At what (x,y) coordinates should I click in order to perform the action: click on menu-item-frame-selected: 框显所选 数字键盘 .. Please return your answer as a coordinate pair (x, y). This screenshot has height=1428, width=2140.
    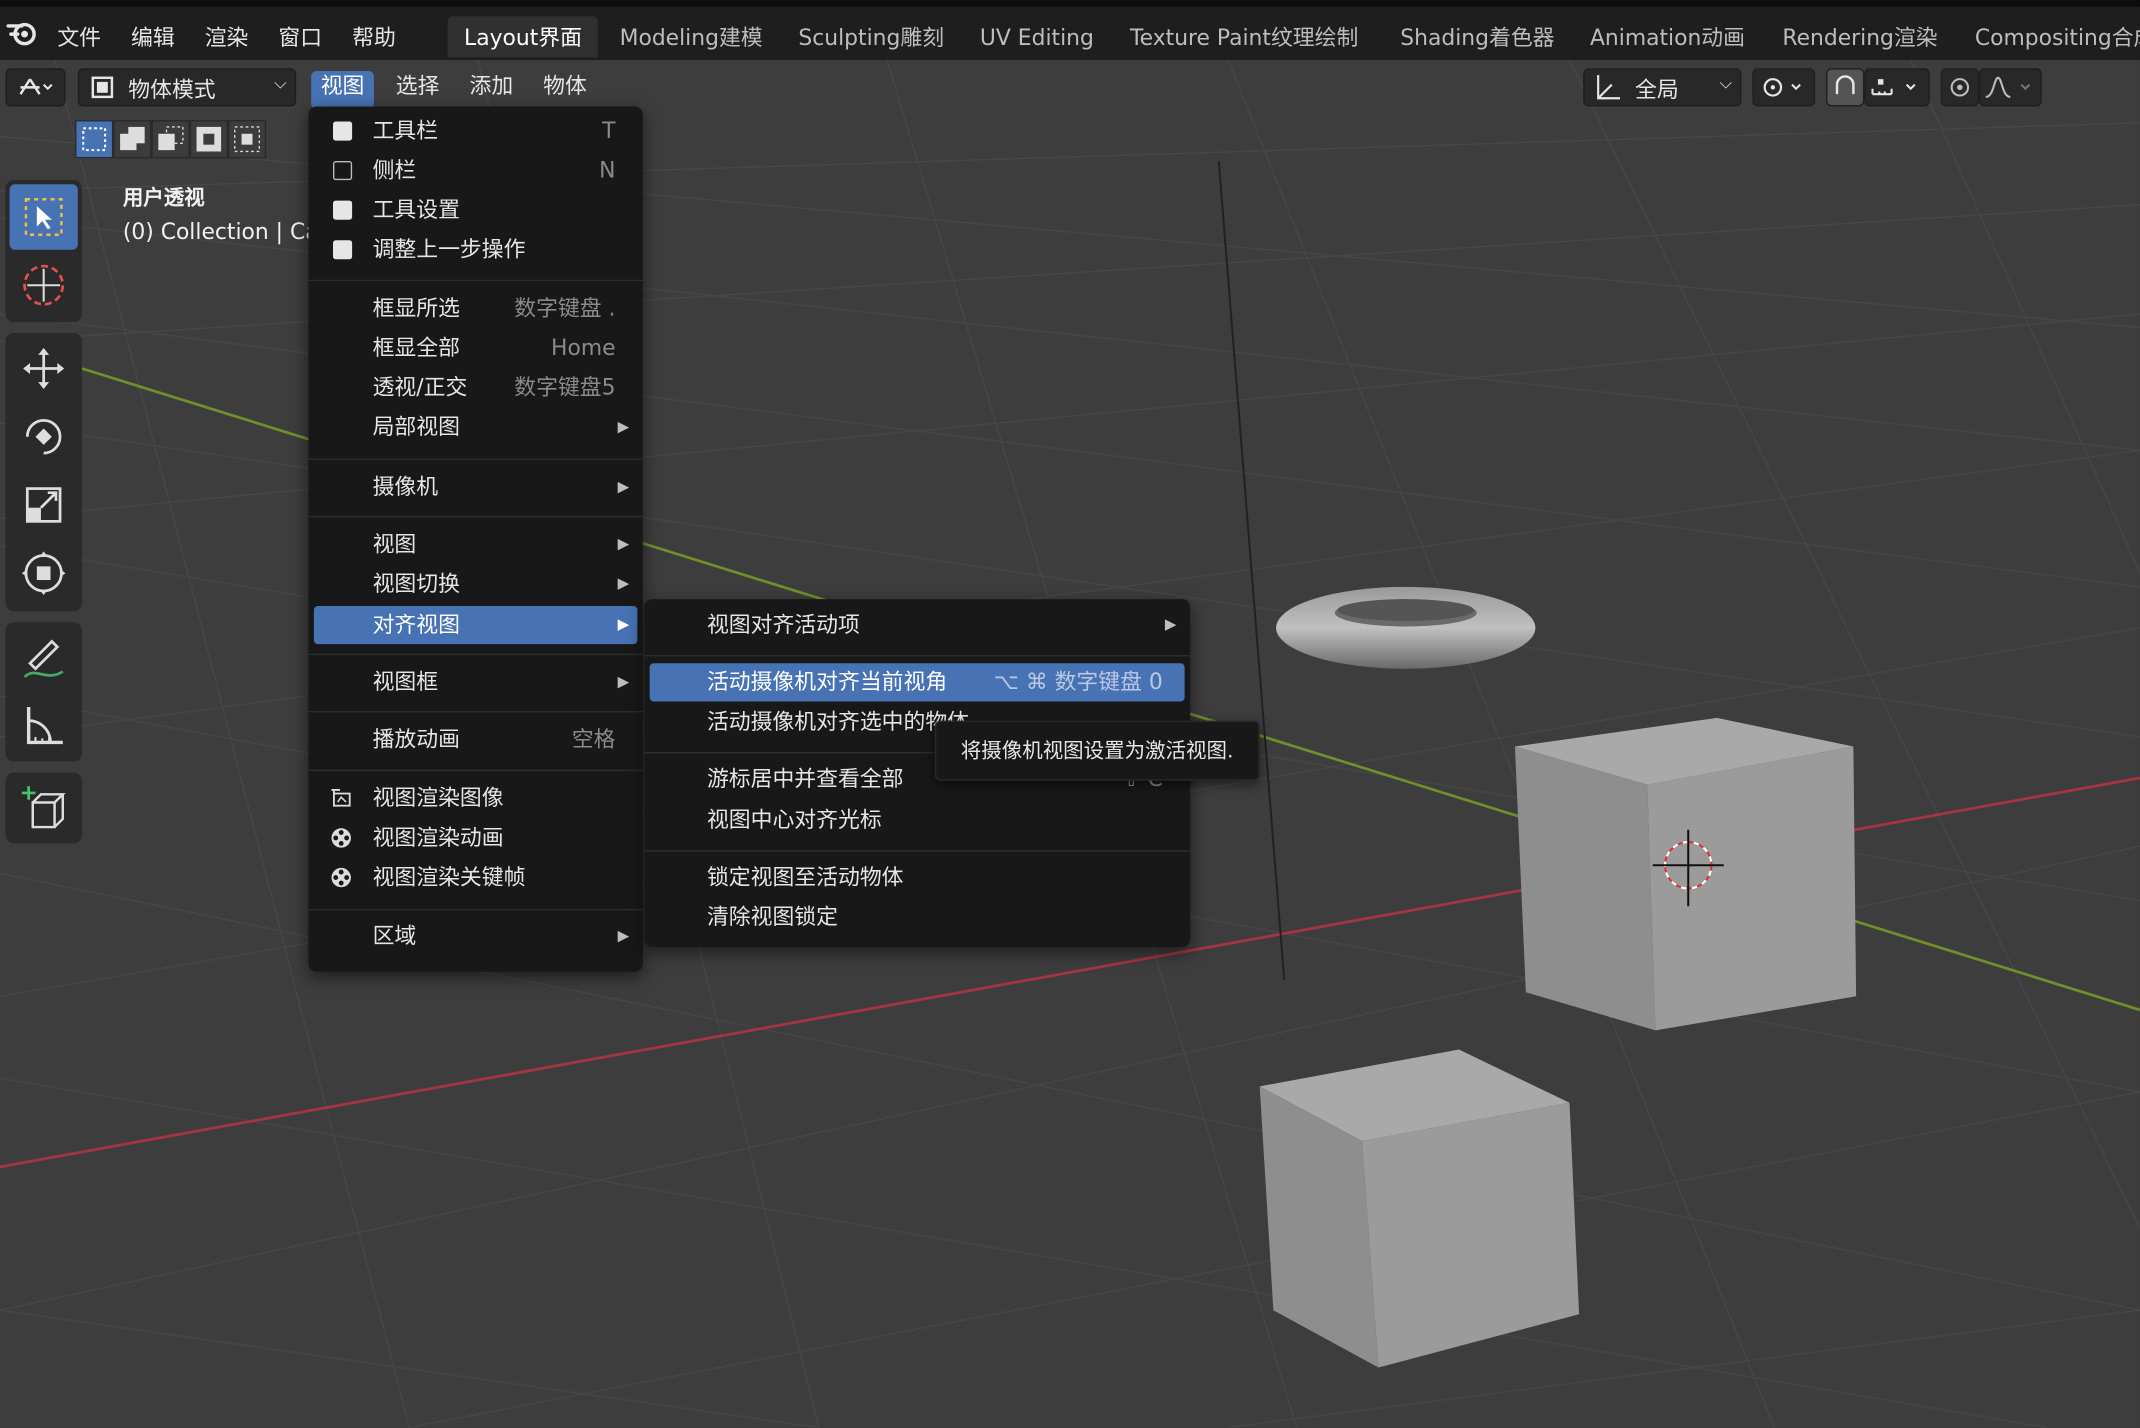
    Looking at the image, I should click on (475, 308).